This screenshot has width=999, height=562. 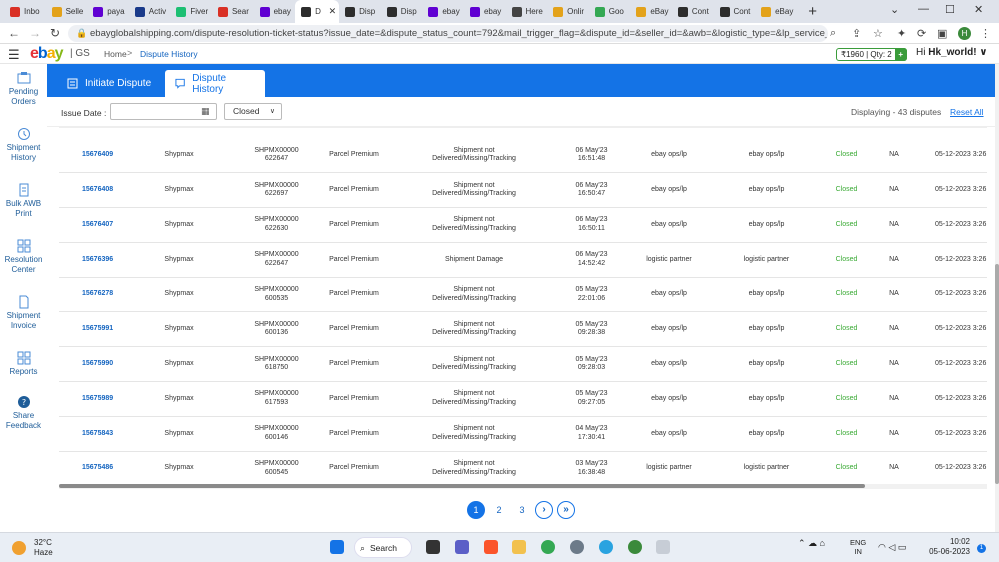 What do you see at coordinates (462, 486) in the screenshot?
I see `horizontal-scroll-thumb` at bounding box center [462, 486].